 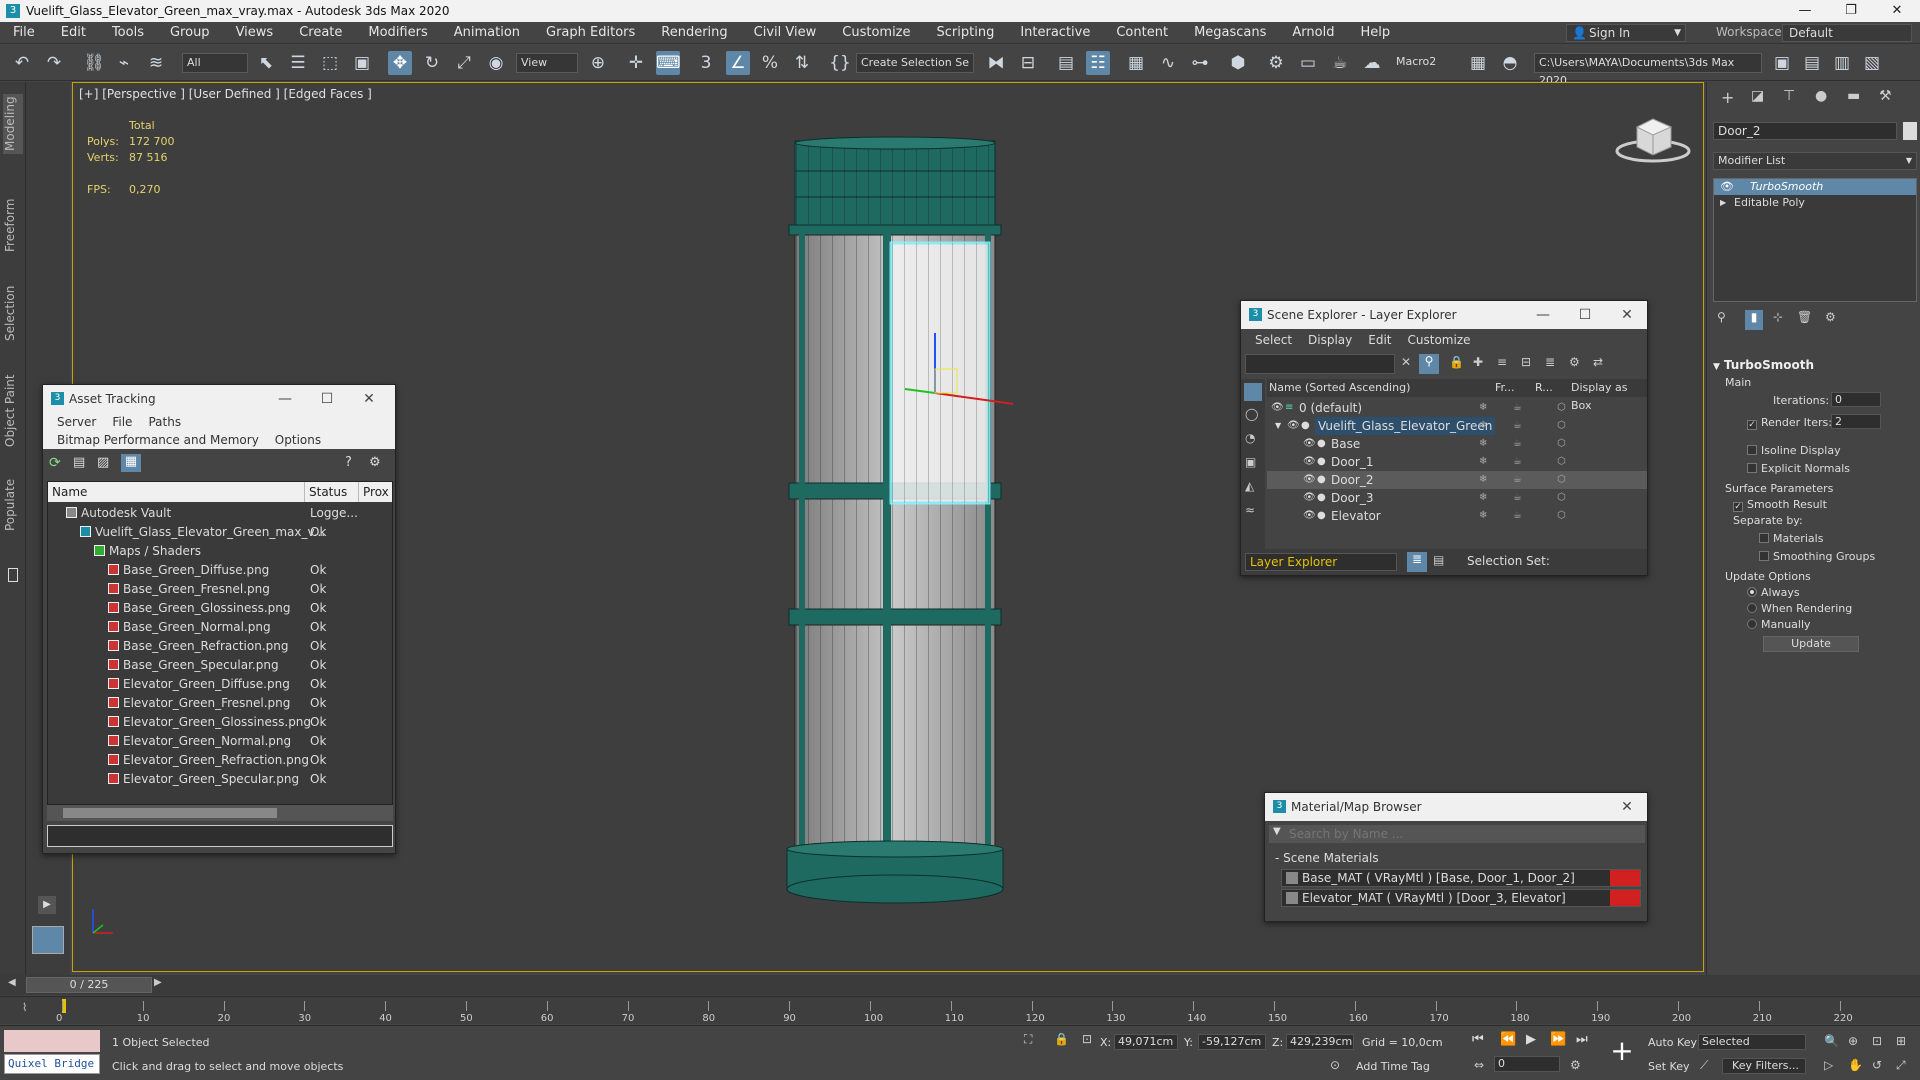 I want to click on rendered-frame-window-icon: ▭, so click(x=1308, y=63).